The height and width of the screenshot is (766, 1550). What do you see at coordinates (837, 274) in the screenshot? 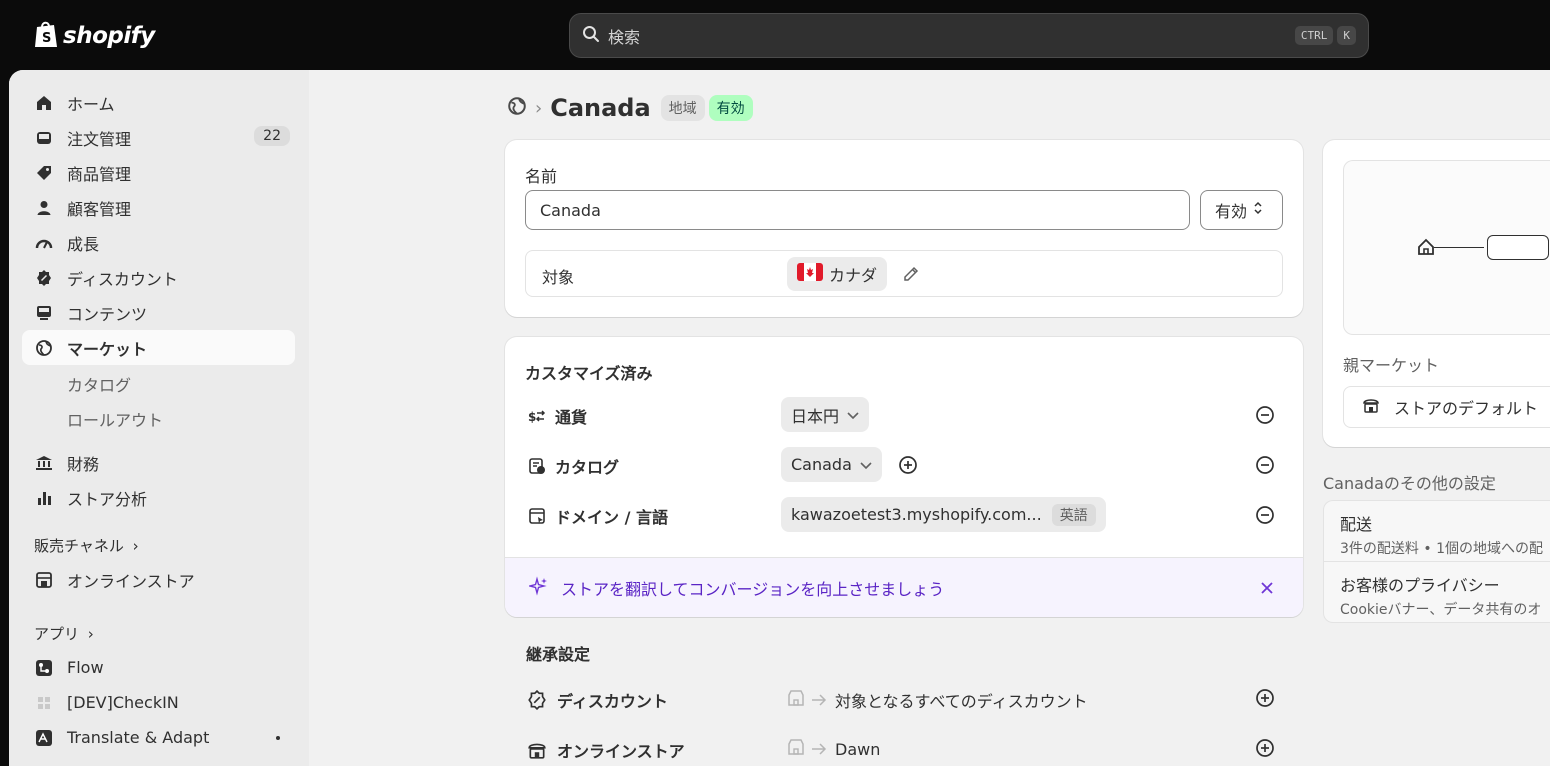
I see `target-country-pill: カナダ` at bounding box center [837, 274].